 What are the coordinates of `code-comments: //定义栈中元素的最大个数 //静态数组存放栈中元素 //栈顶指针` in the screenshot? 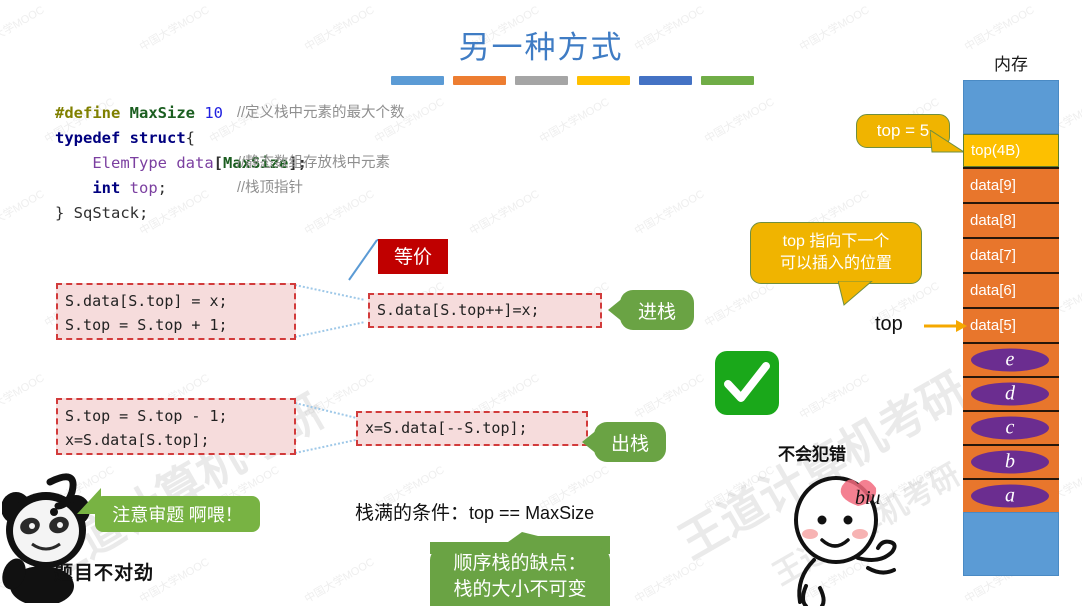 It's located at (321, 151).